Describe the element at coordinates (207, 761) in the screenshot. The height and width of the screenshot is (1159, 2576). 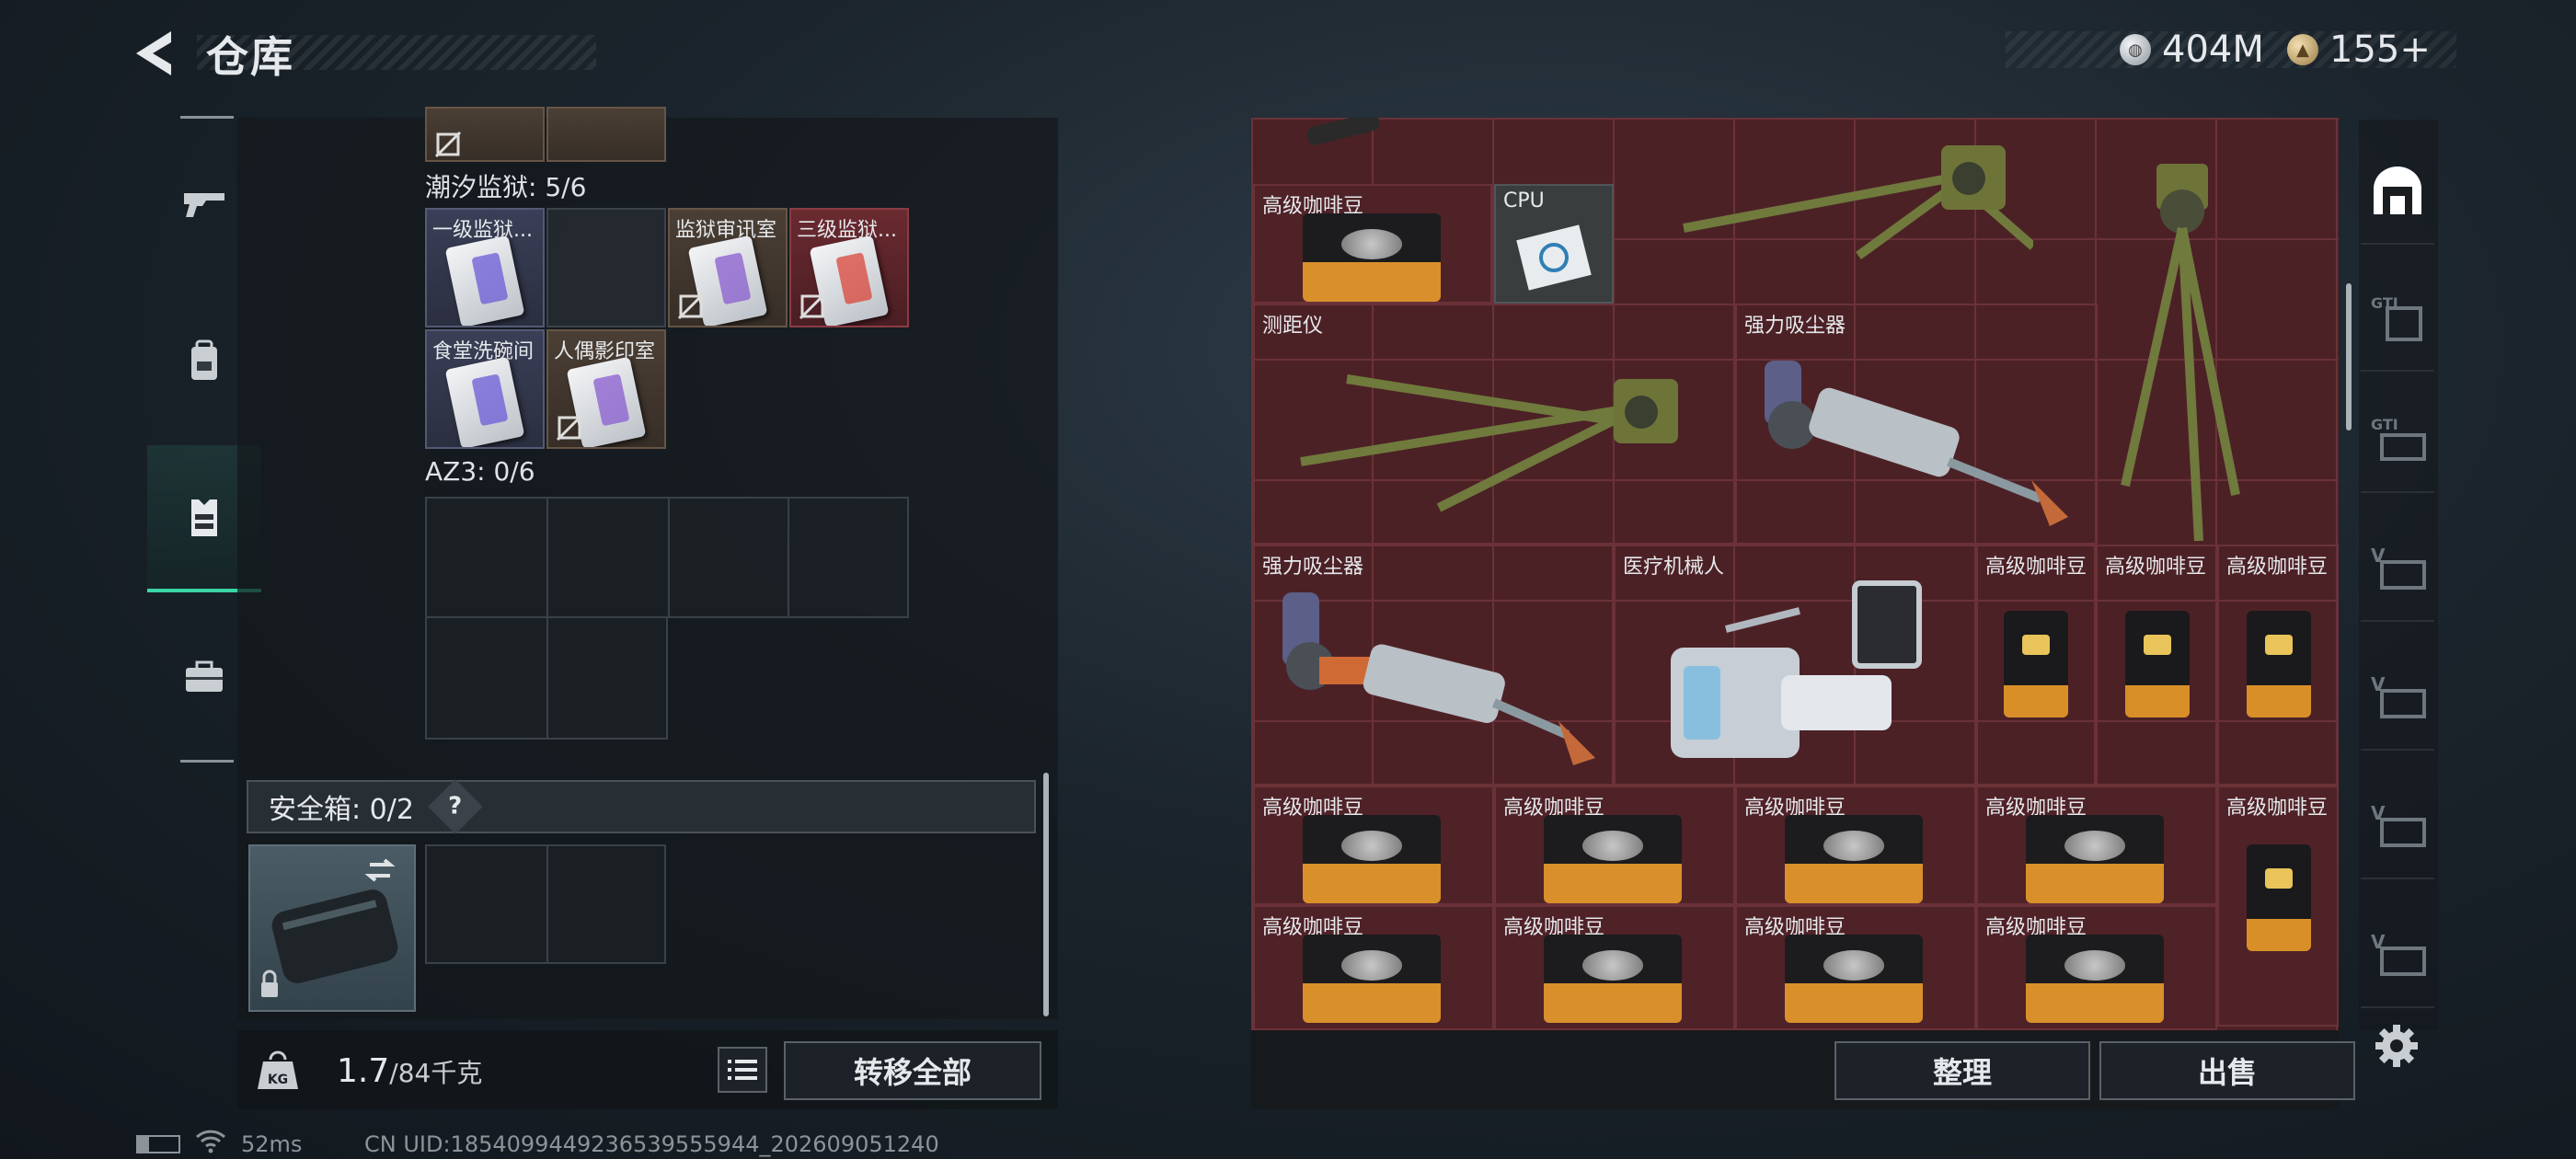
I see `nav-divider-bottom` at that location.